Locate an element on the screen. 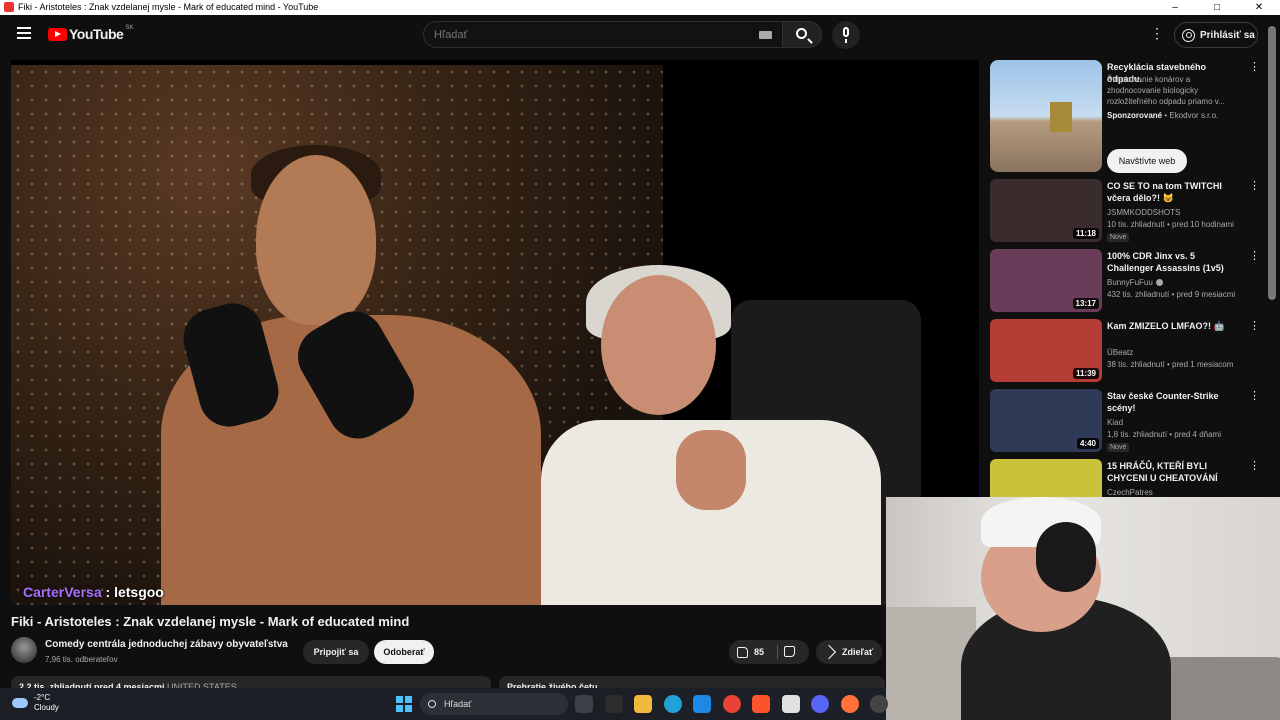 This screenshot has width=1280, height=720. duration-badge: 11:18 is located at coordinates (1085, 233).